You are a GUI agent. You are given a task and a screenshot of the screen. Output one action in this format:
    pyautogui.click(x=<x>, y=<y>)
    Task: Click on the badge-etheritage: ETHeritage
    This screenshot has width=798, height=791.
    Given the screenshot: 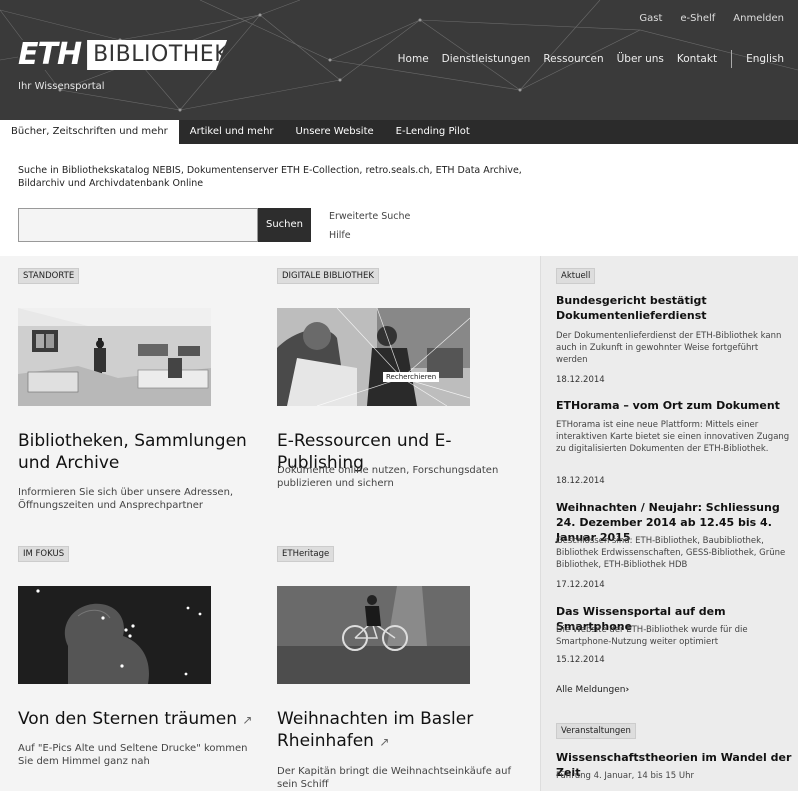 What is the action you would take?
    pyautogui.click(x=306, y=554)
    